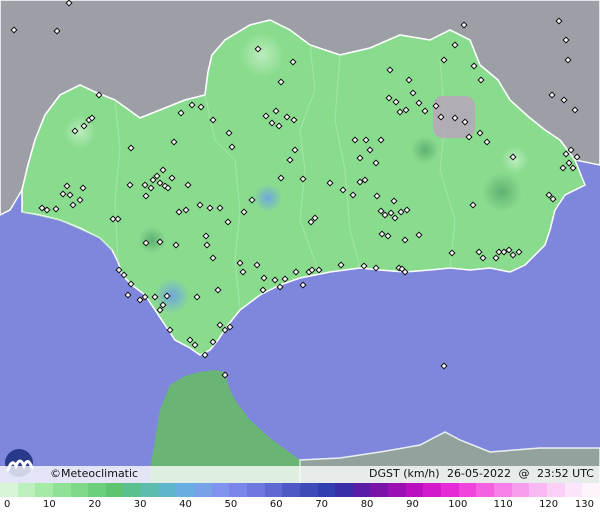 The image size is (600, 517). What do you see at coordinates (322, 504) in the screenshot?
I see `legend-label: 70` at bounding box center [322, 504].